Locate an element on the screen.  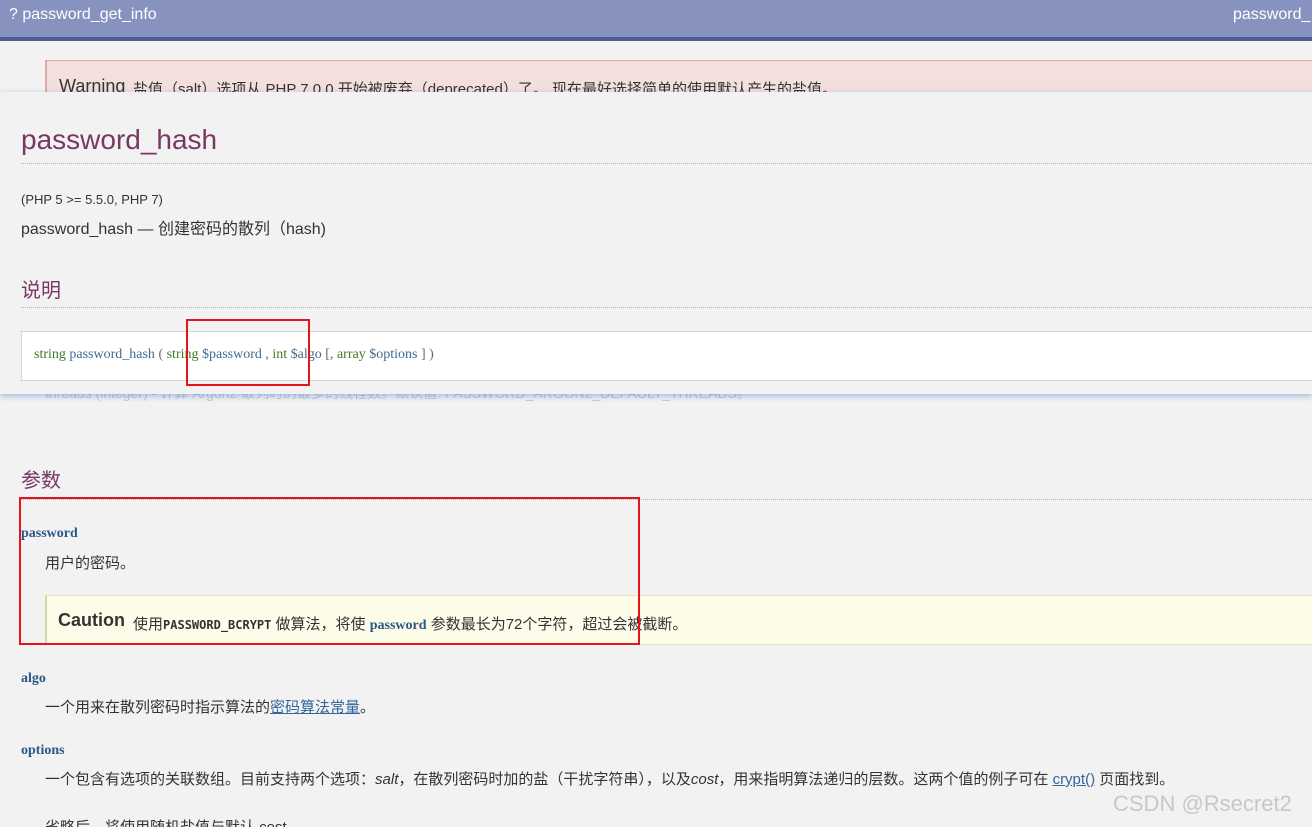
options-desc-cut: 省略后，将使用随机盐值与默认 cost。 is located at coordinates (173, 821).